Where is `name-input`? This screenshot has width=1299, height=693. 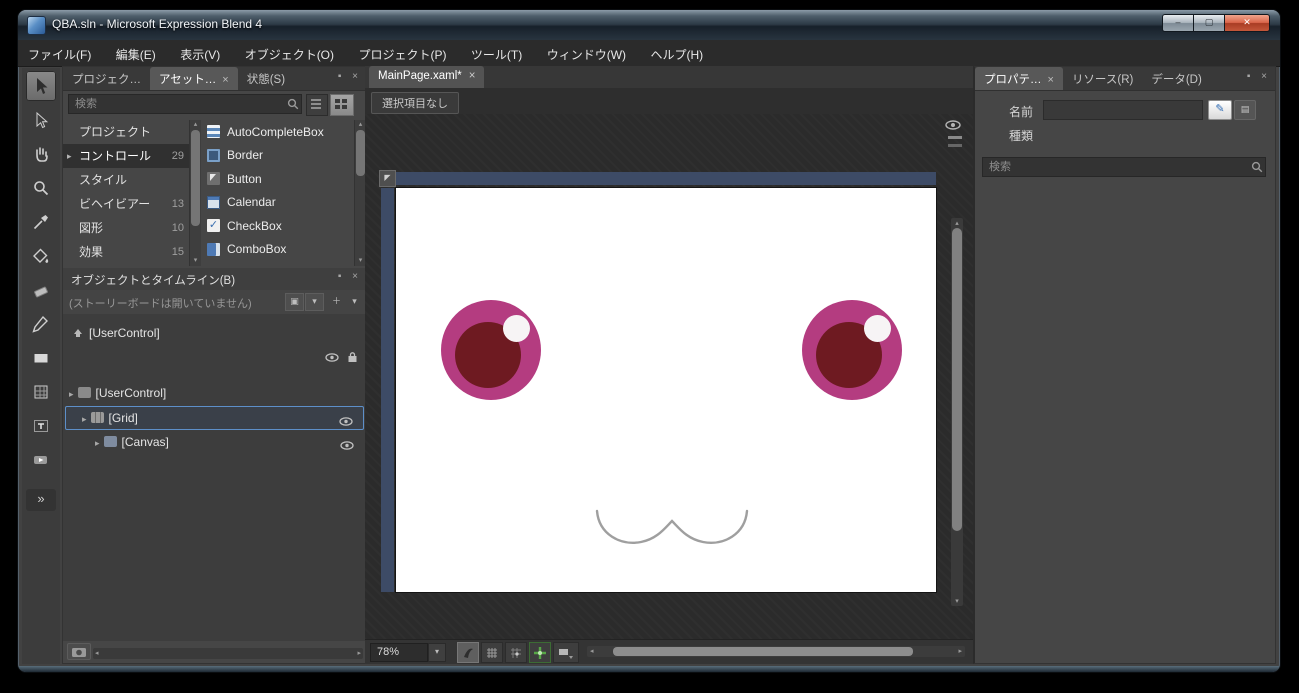 name-input is located at coordinates (1123, 110).